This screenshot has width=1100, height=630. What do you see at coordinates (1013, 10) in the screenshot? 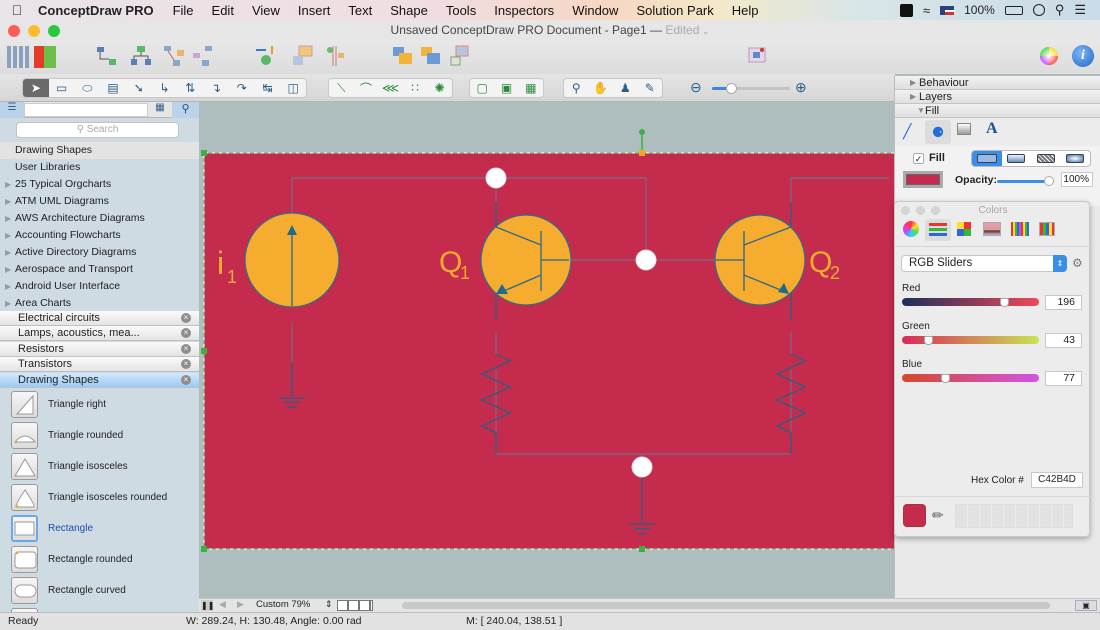
I see `battery-icon` at bounding box center [1013, 10].